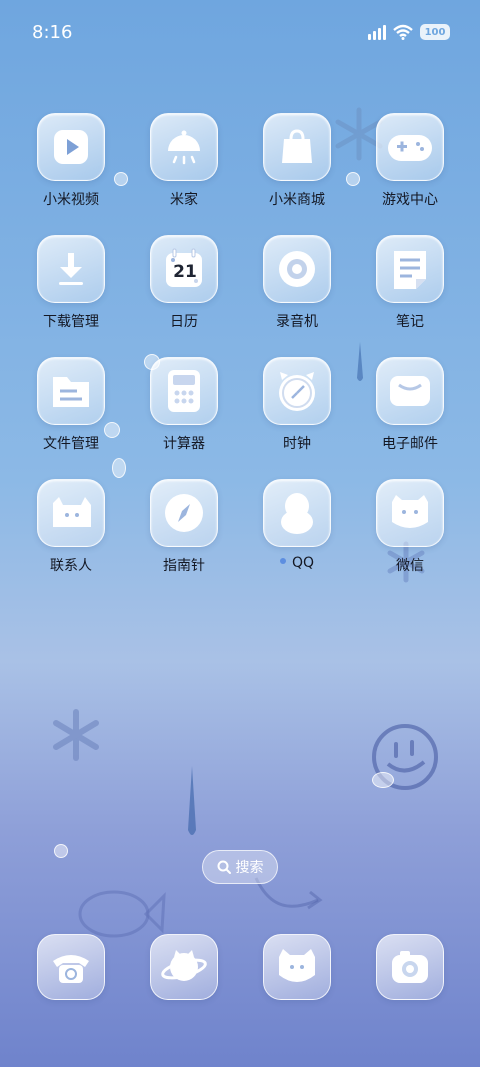  Describe the element at coordinates (410, 391) in the screenshot. I see `mail-icon` at that location.